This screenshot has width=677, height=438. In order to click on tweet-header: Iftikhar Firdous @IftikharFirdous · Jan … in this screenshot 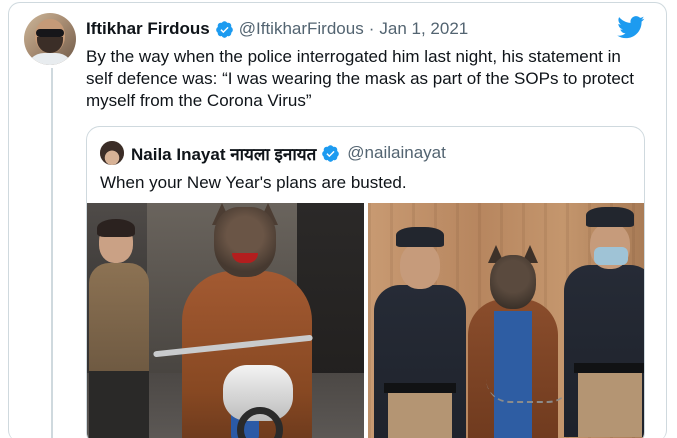, I will do `click(277, 29)`.